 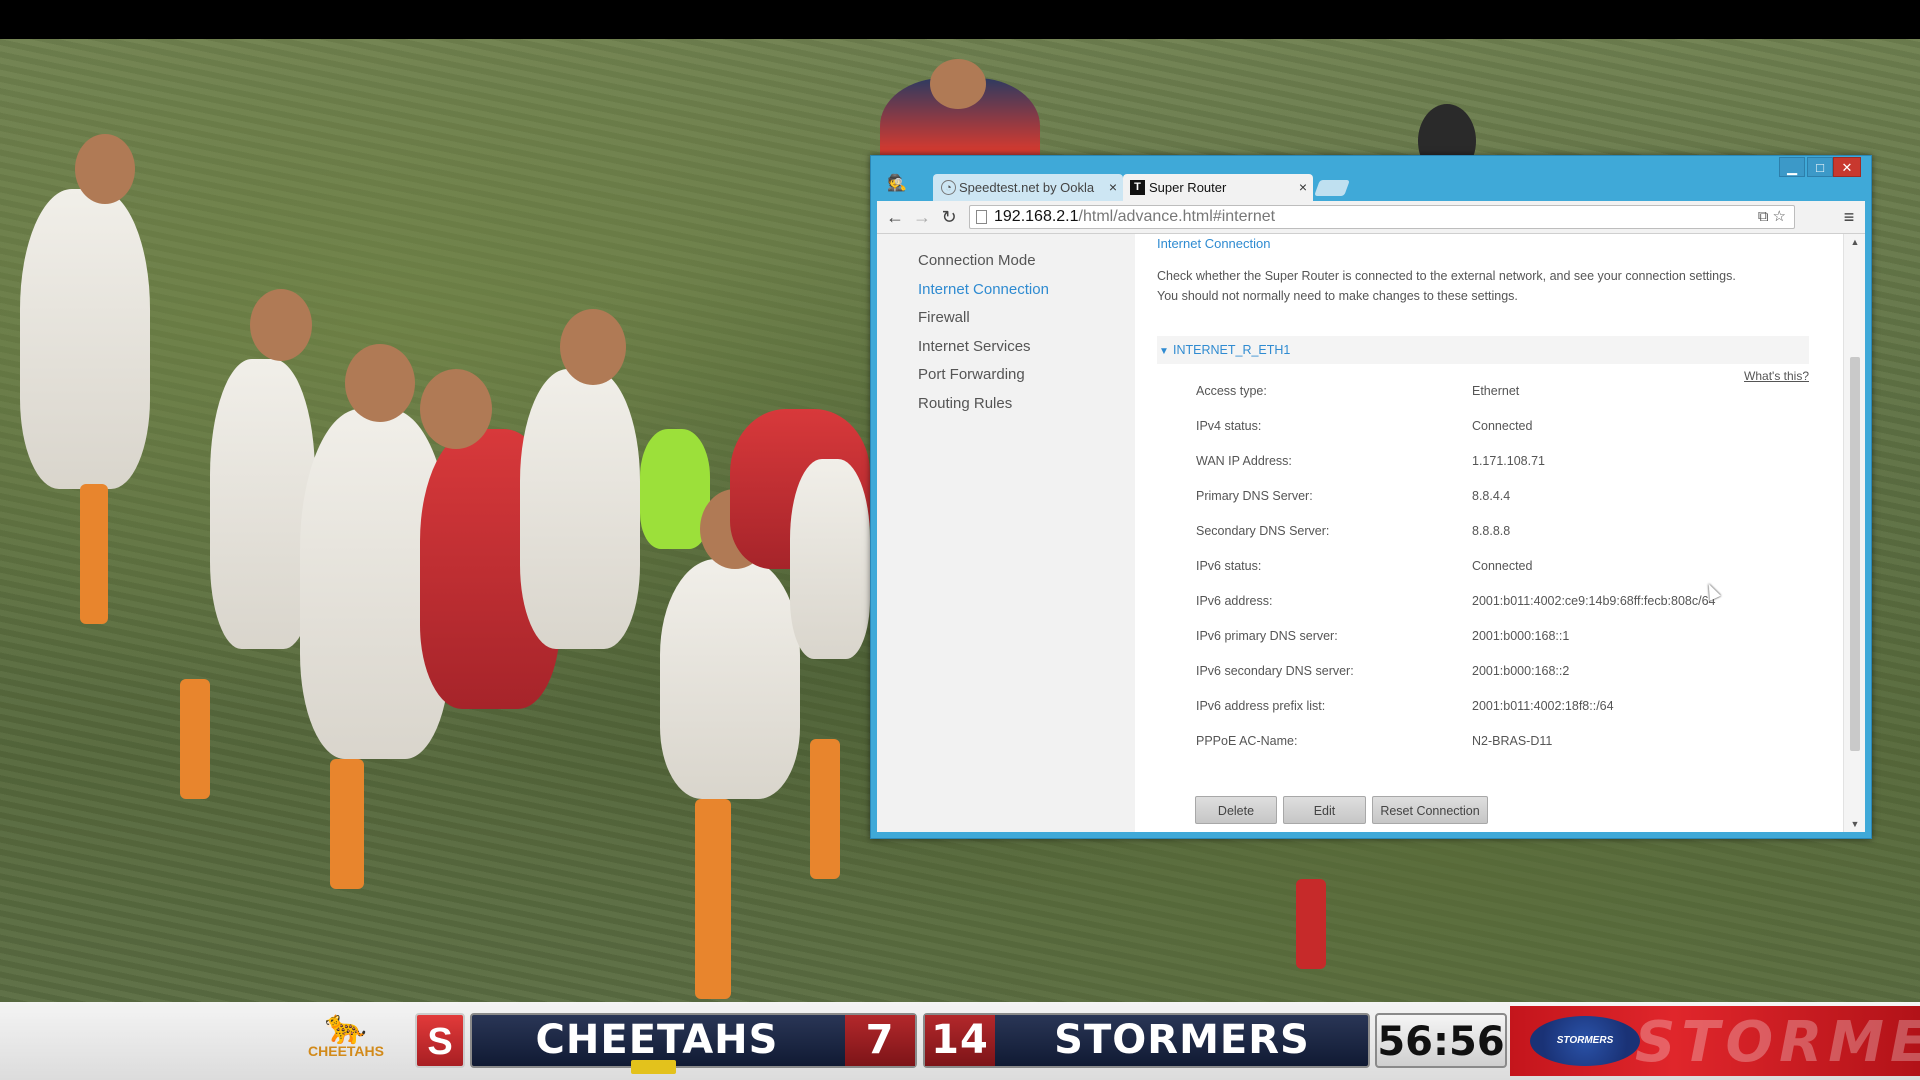 I want to click on url-host: 192.168.2.1, so click(x=1036, y=216).